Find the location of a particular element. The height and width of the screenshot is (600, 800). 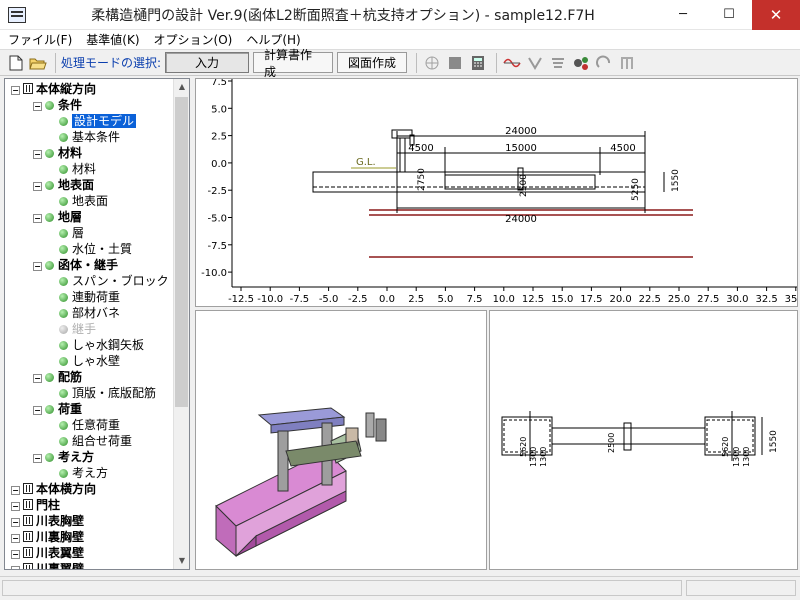

settings-icon is located at coordinates (581, 63).